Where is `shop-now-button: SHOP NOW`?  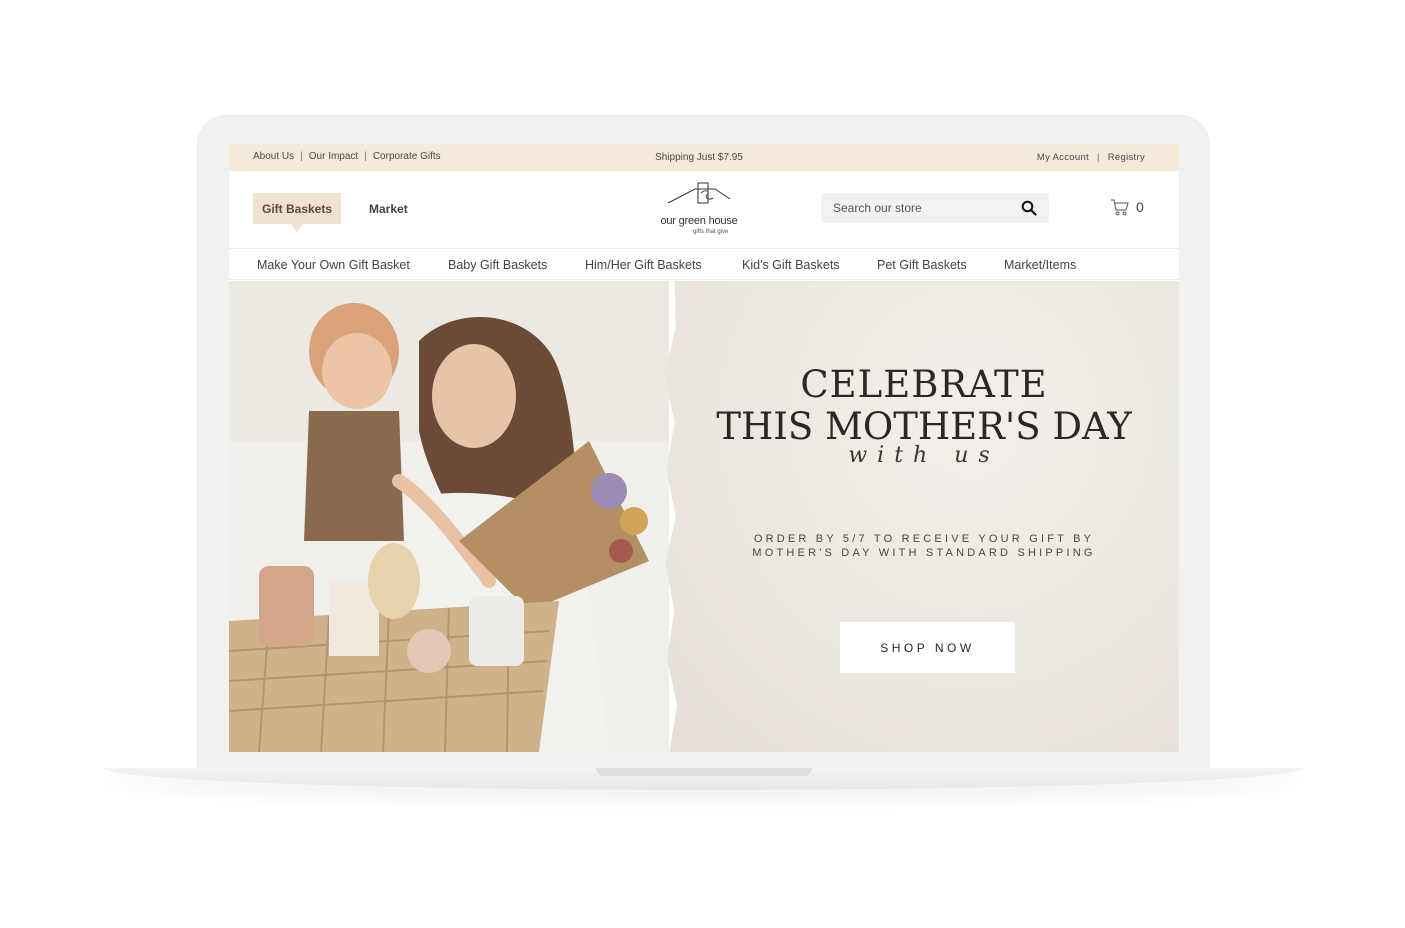 shop-now-button: SHOP NOW is located at coordinates (927, 647).